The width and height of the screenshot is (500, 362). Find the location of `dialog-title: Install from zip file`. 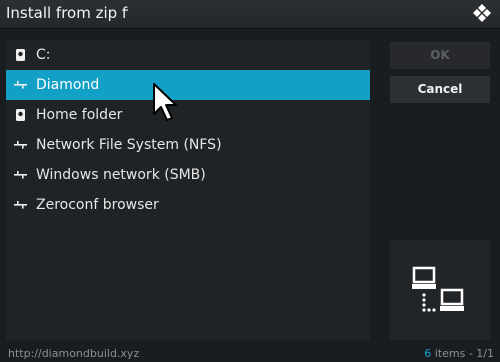

dialog-title: Install from zip file is located at coordinates (67, 13).